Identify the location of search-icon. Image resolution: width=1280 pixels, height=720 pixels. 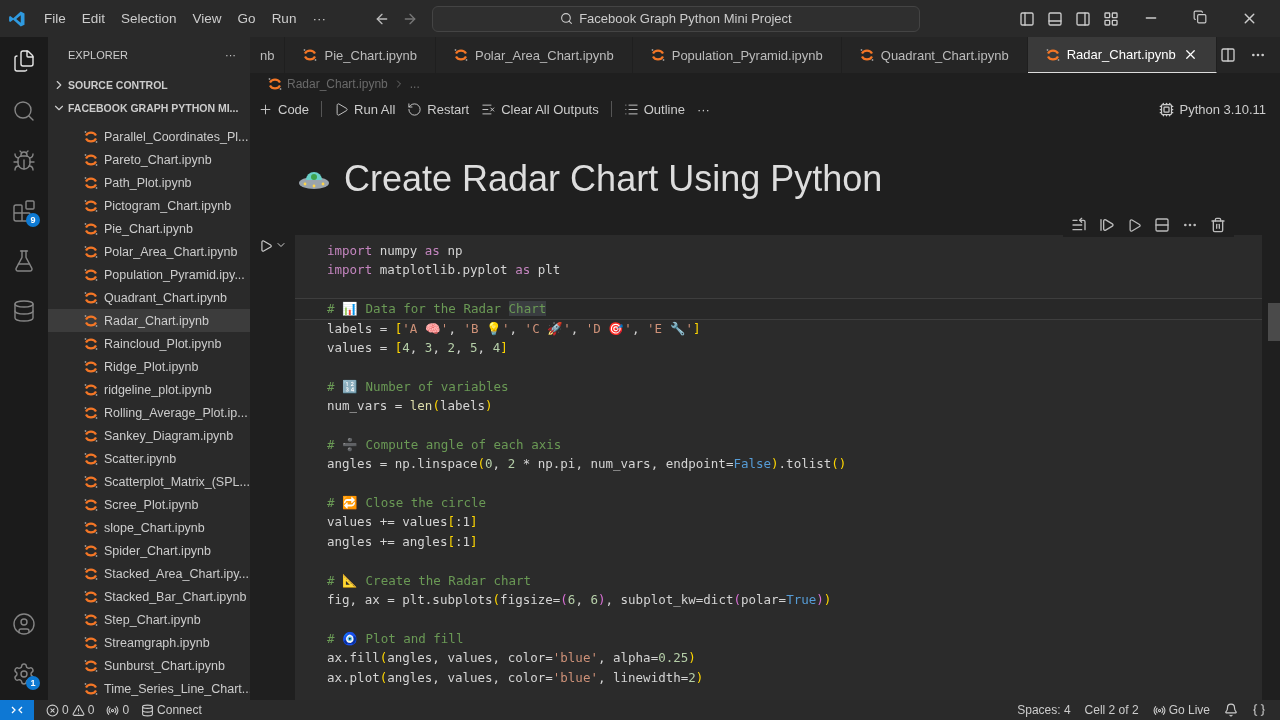
(24, 111).